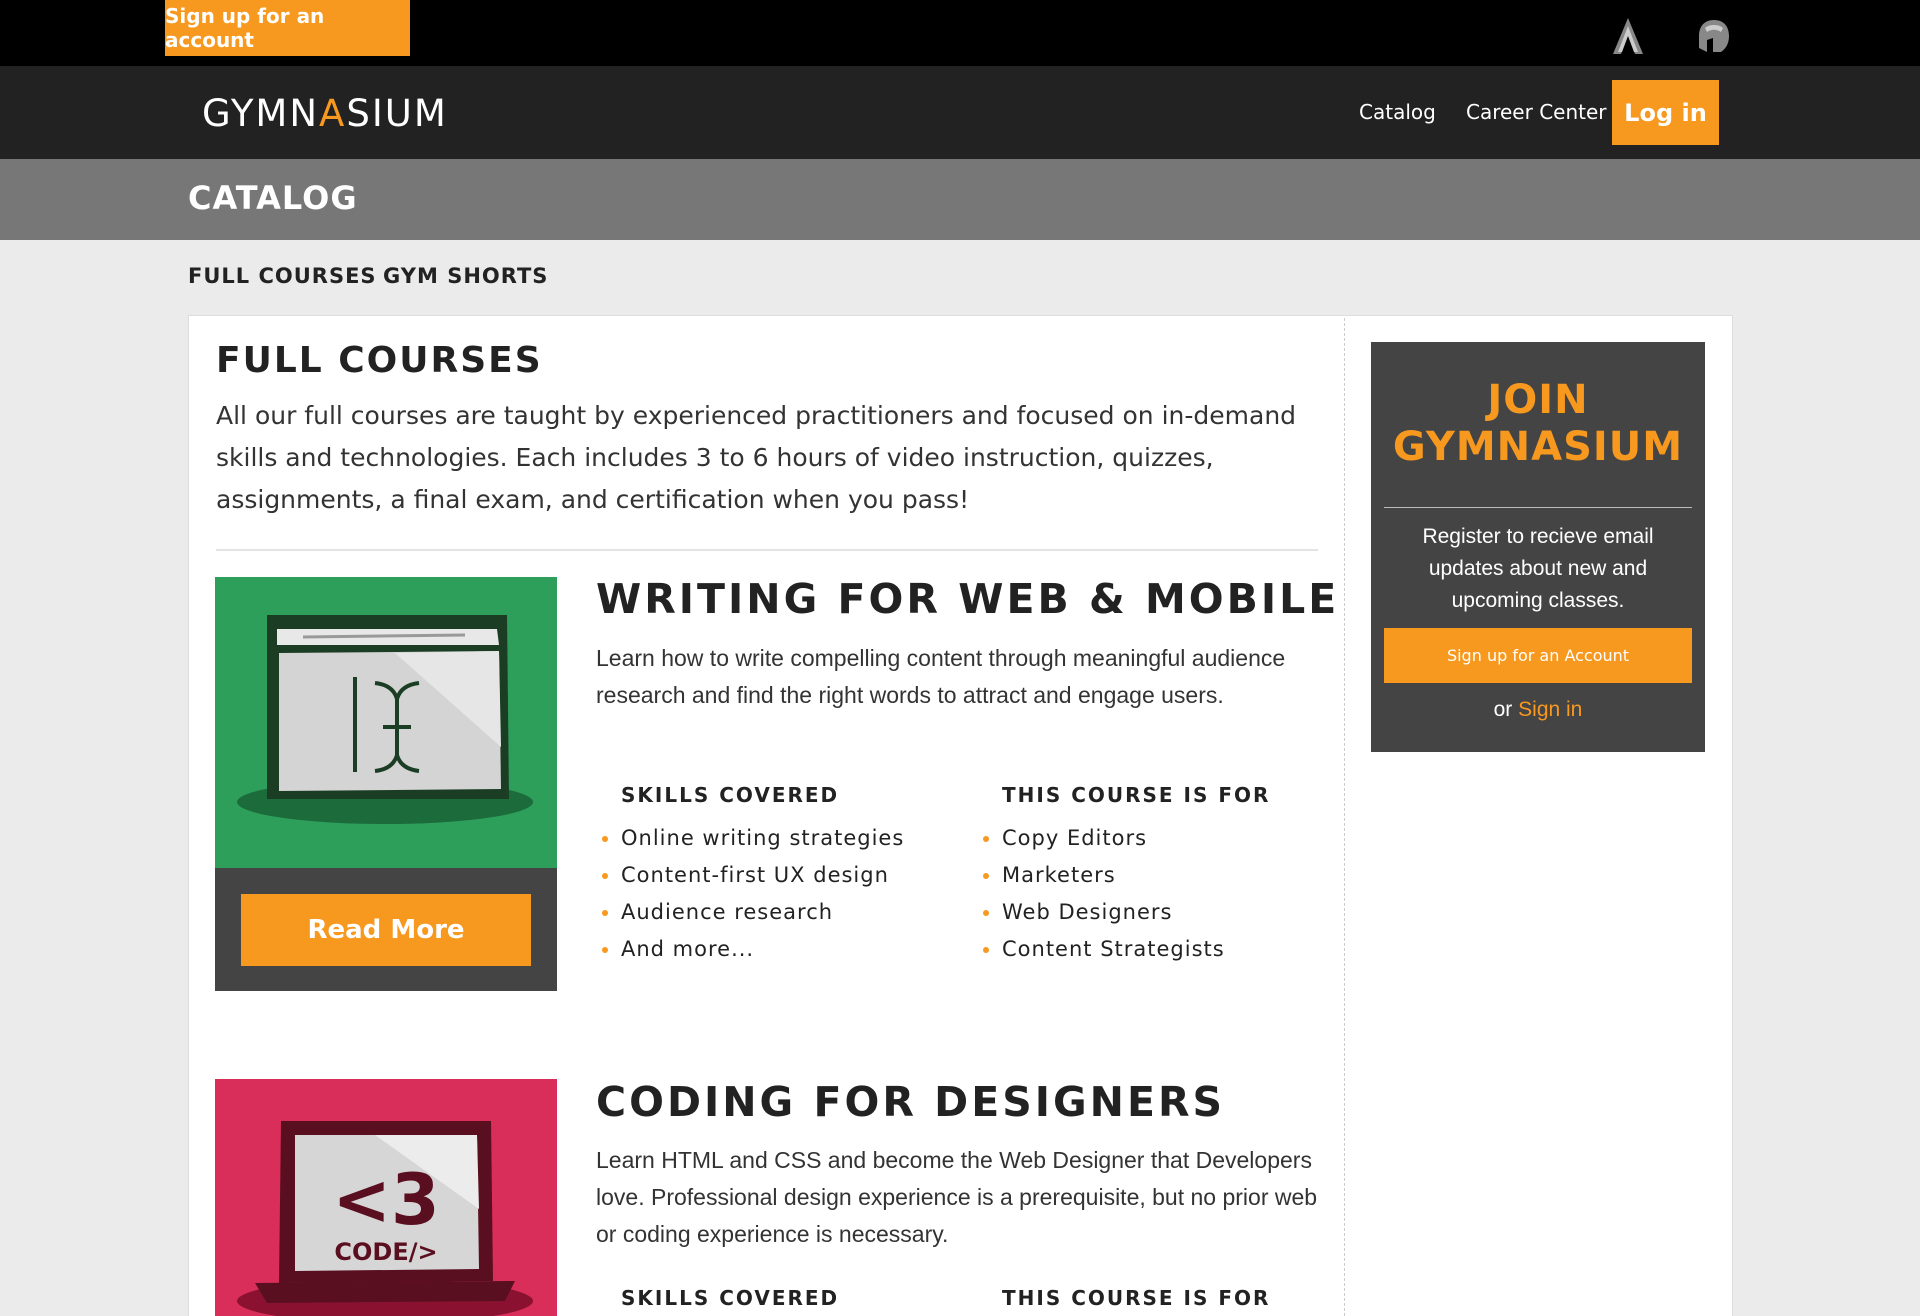 The image size is (1920, 1316). Describe the element at coordinates (753, 875) in the screenshot. I see `list-item: Content-first UX design` at that location.